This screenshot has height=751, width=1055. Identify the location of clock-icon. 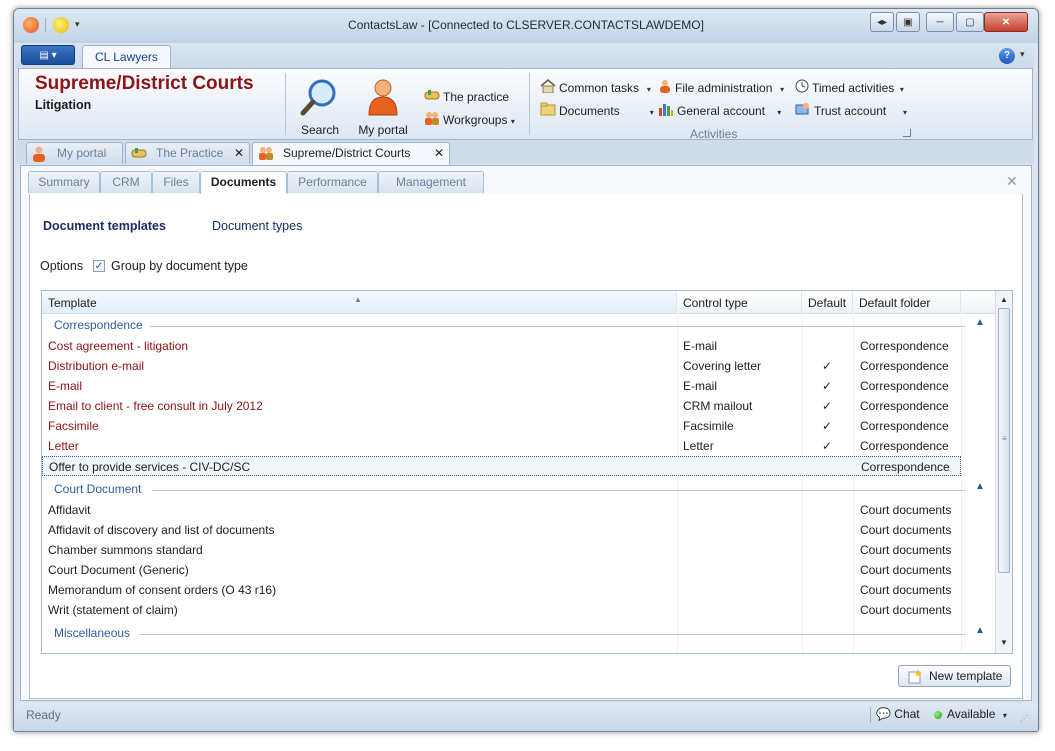
(802, 88).